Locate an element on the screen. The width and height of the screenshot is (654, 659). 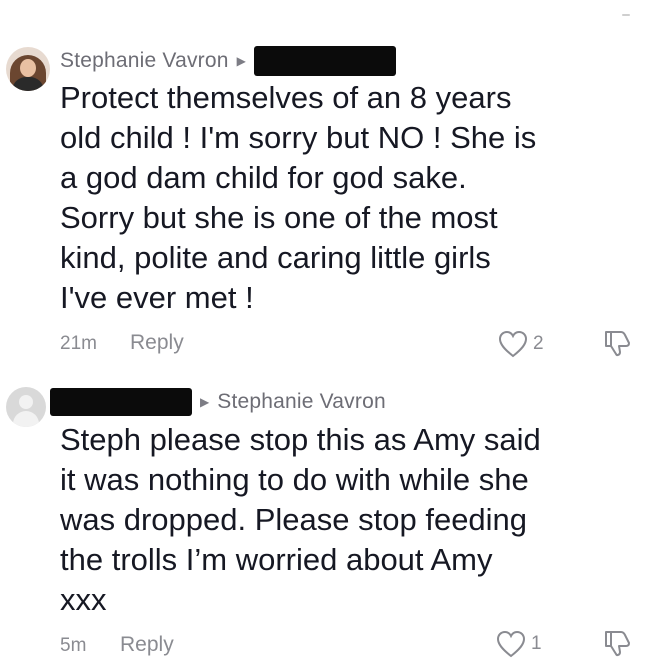
reply-to-username: Stephanie Vavron is located at coordinates (301, 402).